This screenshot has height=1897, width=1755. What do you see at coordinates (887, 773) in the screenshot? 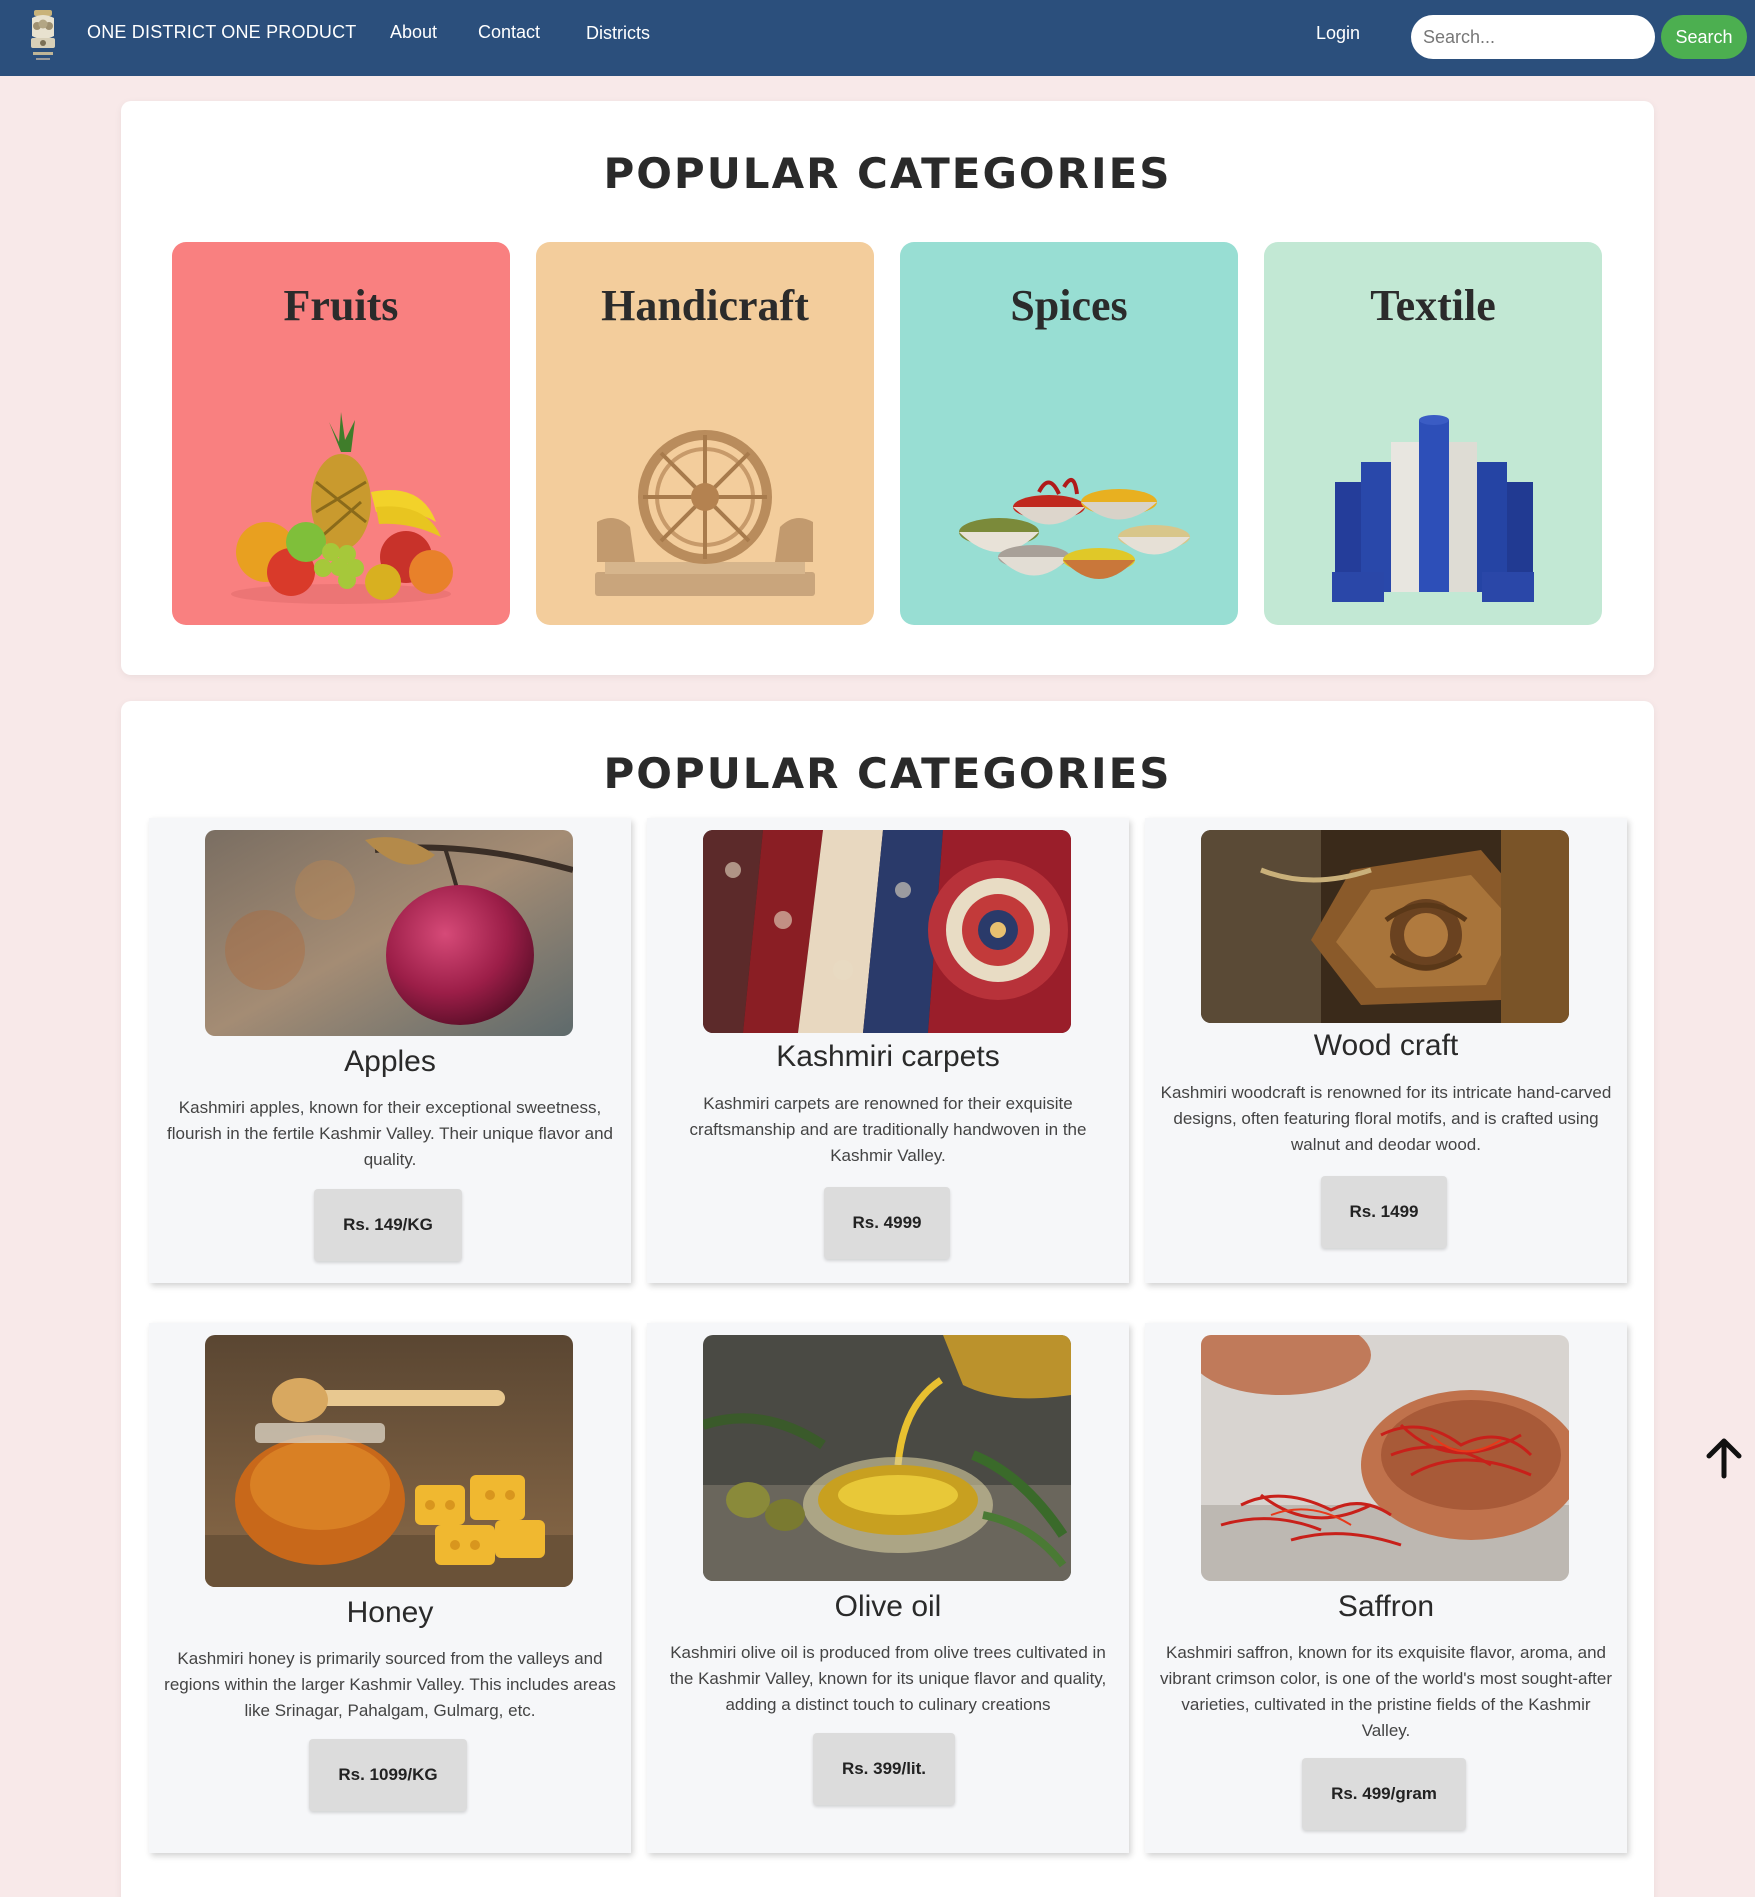
I see `products-section-title: POPULAR CATEGORIES` at bounding box center [887, 773].